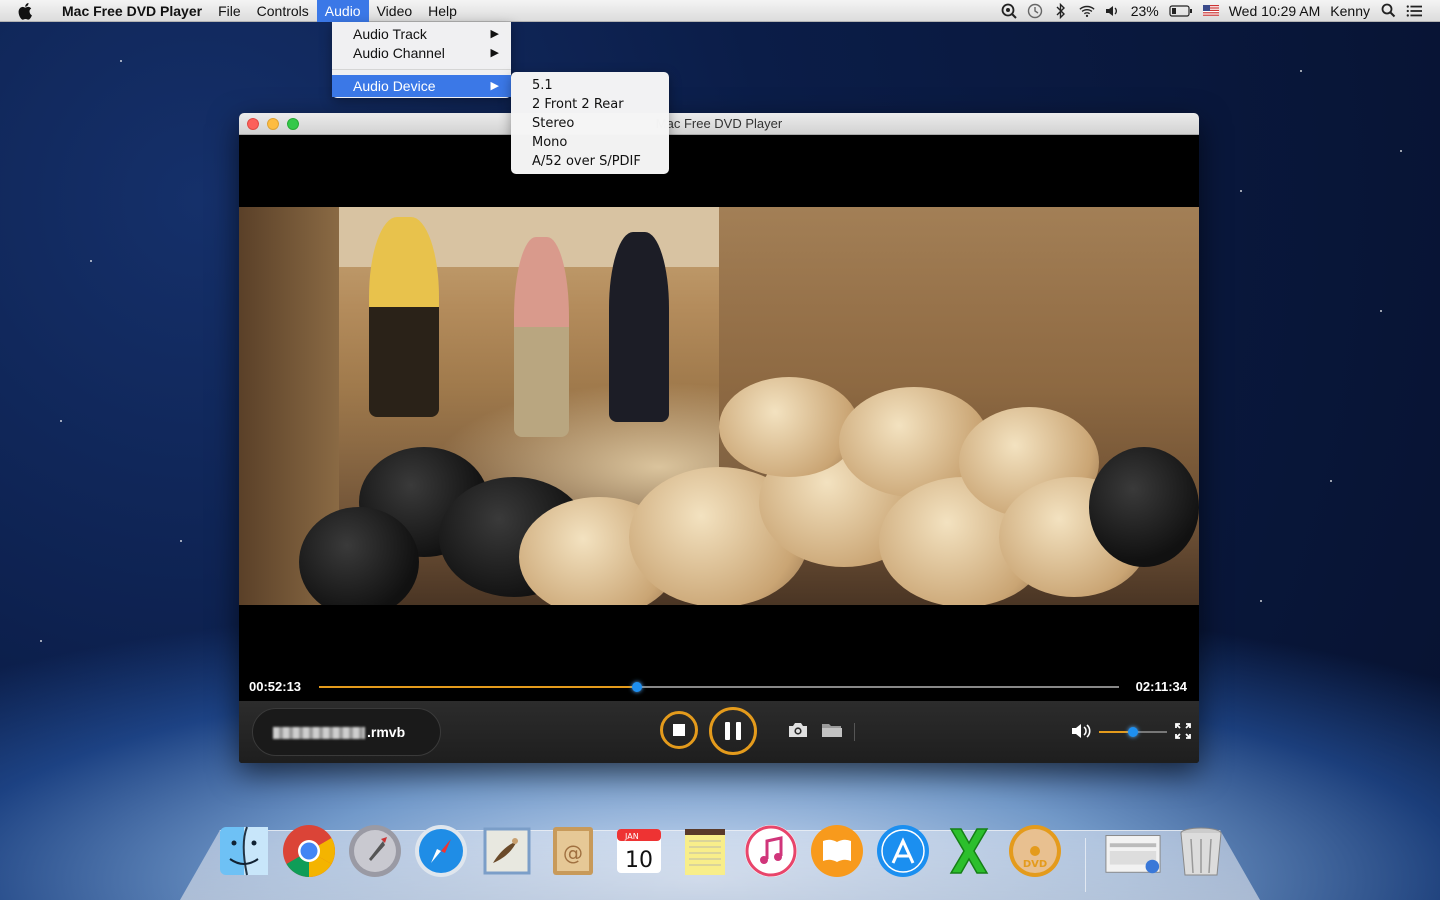  What do you see at coordinates (1181, 11) in the screenshot?
I see `battery-icon` at bounding box center [1181, 11].